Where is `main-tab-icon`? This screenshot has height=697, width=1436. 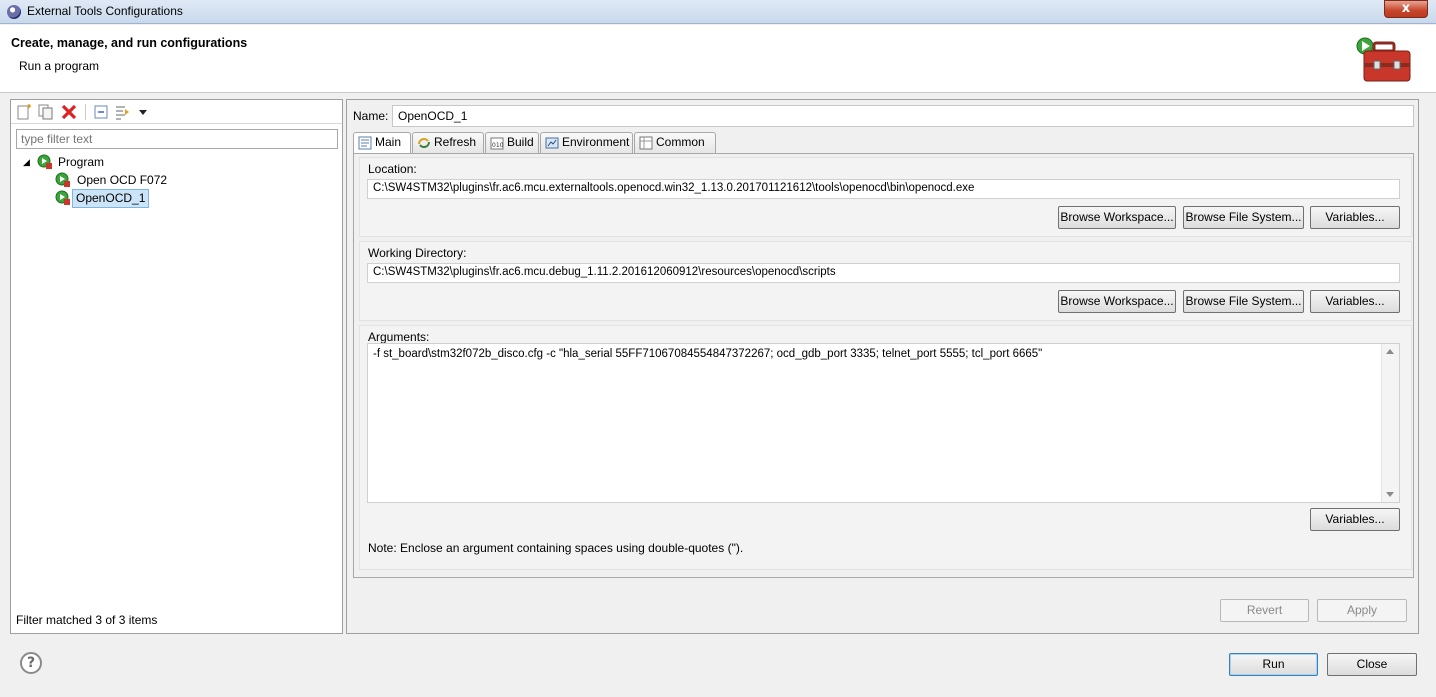 main-tab-icon is located at coordinates (365, 143).